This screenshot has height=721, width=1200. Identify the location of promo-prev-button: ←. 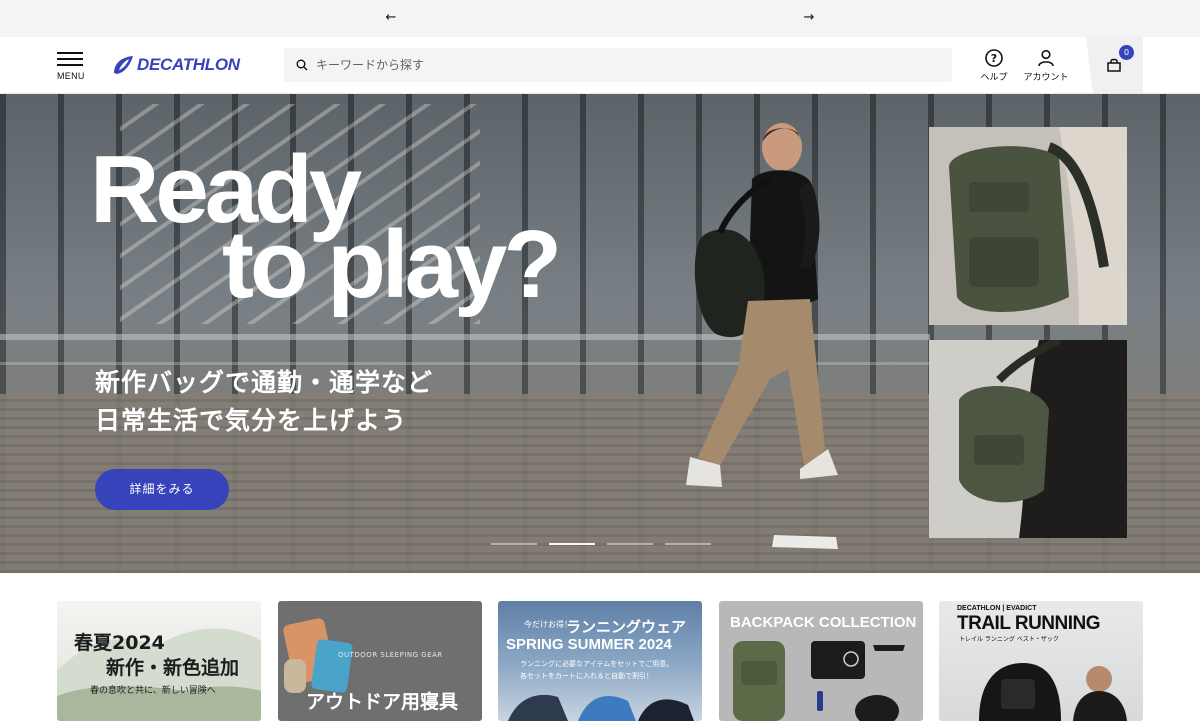
(391, 18).